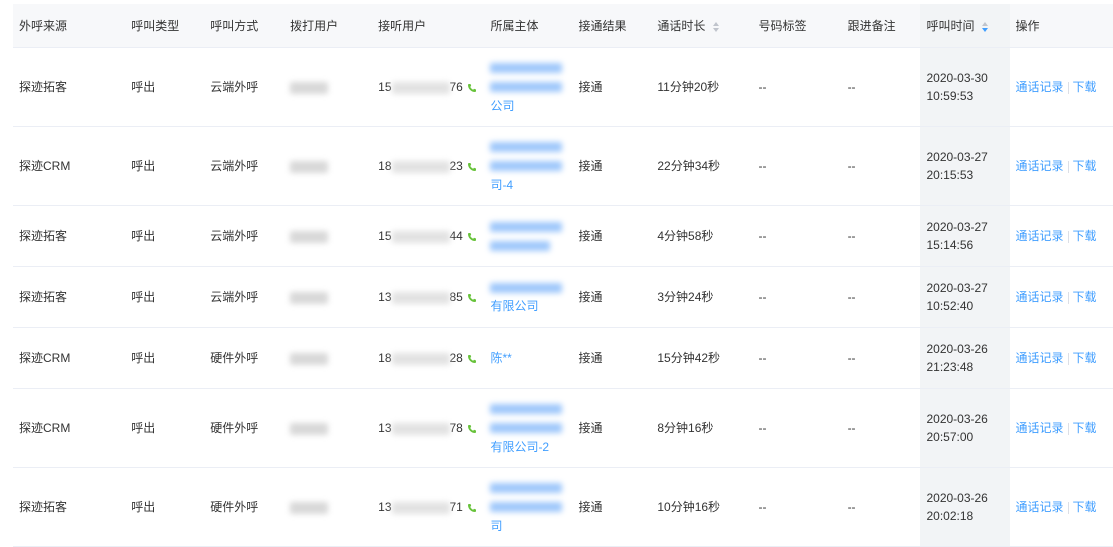 Image resolution: width=1113 pixels, height=547 pixels. What do you see at coordinates (701, 358) in the screenshot?
I see `cell-duration: 15分钟42秒` at bounding box center [701, 358].